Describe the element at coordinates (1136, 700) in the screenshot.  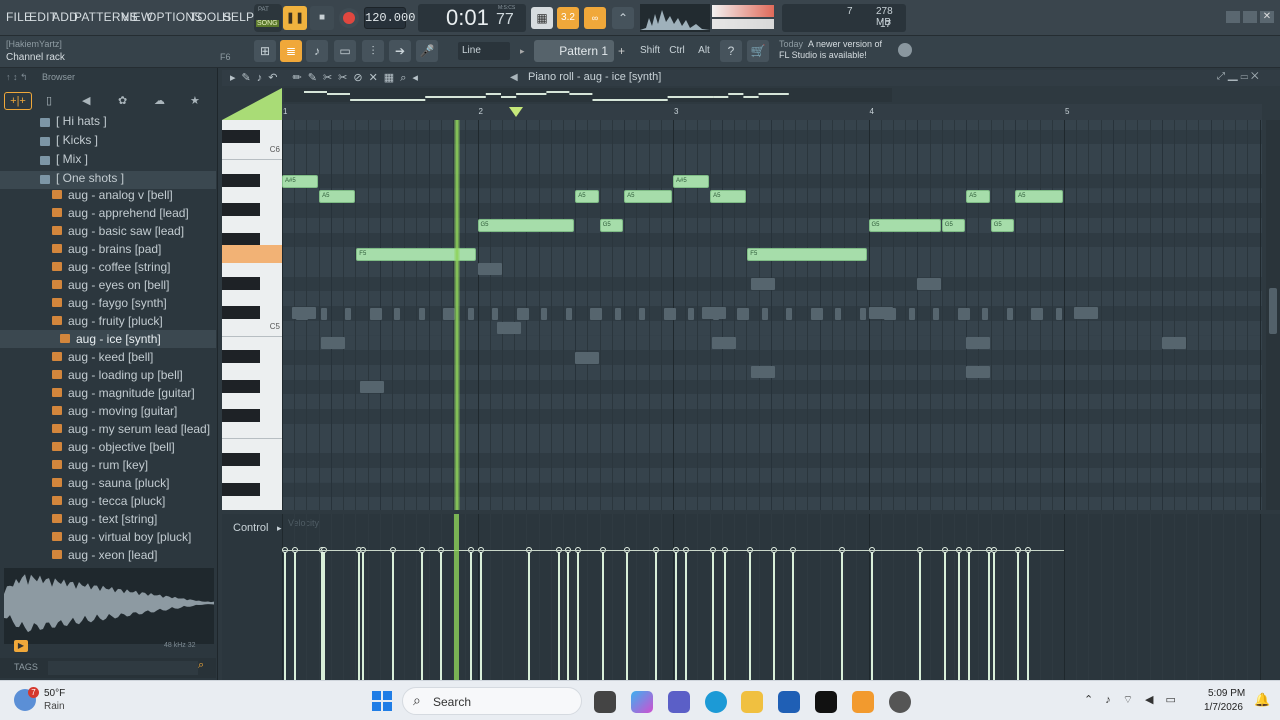
I see `system-tray-icons: ⌃♪⌔◀▭` at that location.